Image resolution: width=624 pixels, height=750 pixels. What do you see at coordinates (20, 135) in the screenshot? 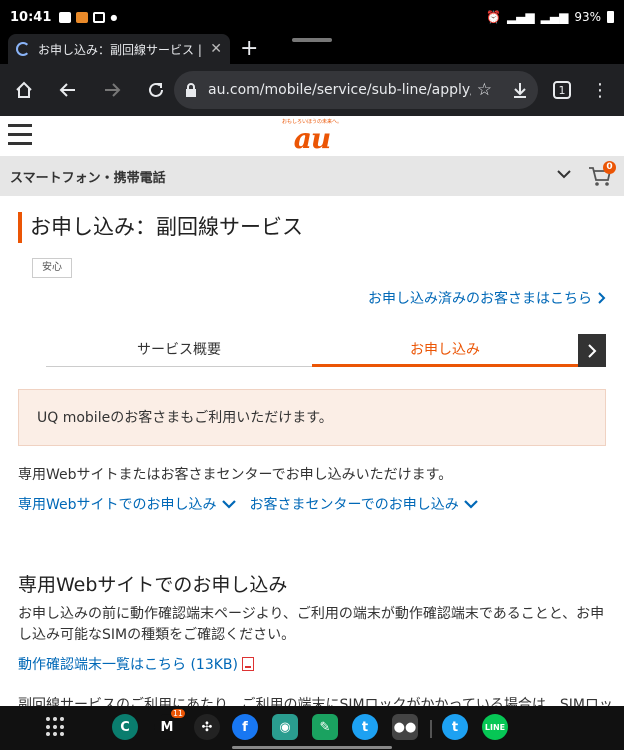
I see `hamburger-menu-icon` at bounding box center [20, 135].